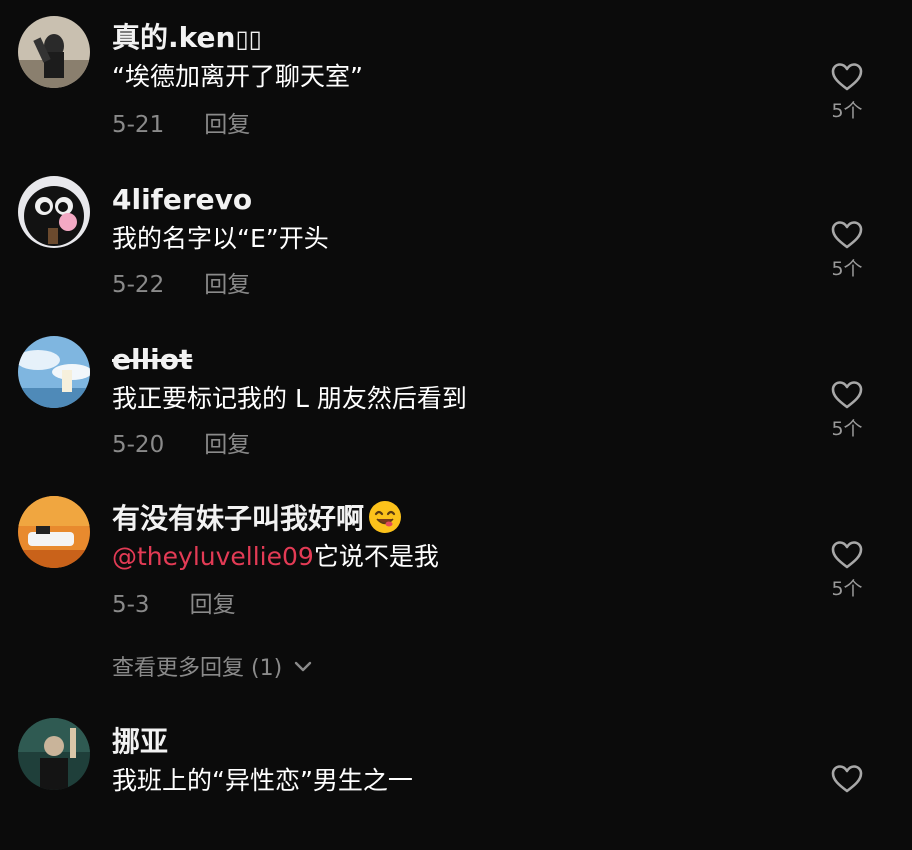 The height and width of the screenshot is (850, 912). I want to click on comment-meta: 5-3 回复, so click(174, 605).